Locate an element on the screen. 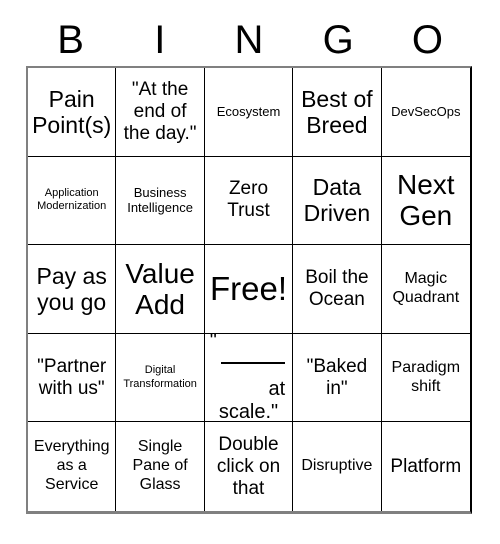 This screenshot has height=544, width=500. bingo-square-g5: Disruptive is located at coordinates (337, 466).